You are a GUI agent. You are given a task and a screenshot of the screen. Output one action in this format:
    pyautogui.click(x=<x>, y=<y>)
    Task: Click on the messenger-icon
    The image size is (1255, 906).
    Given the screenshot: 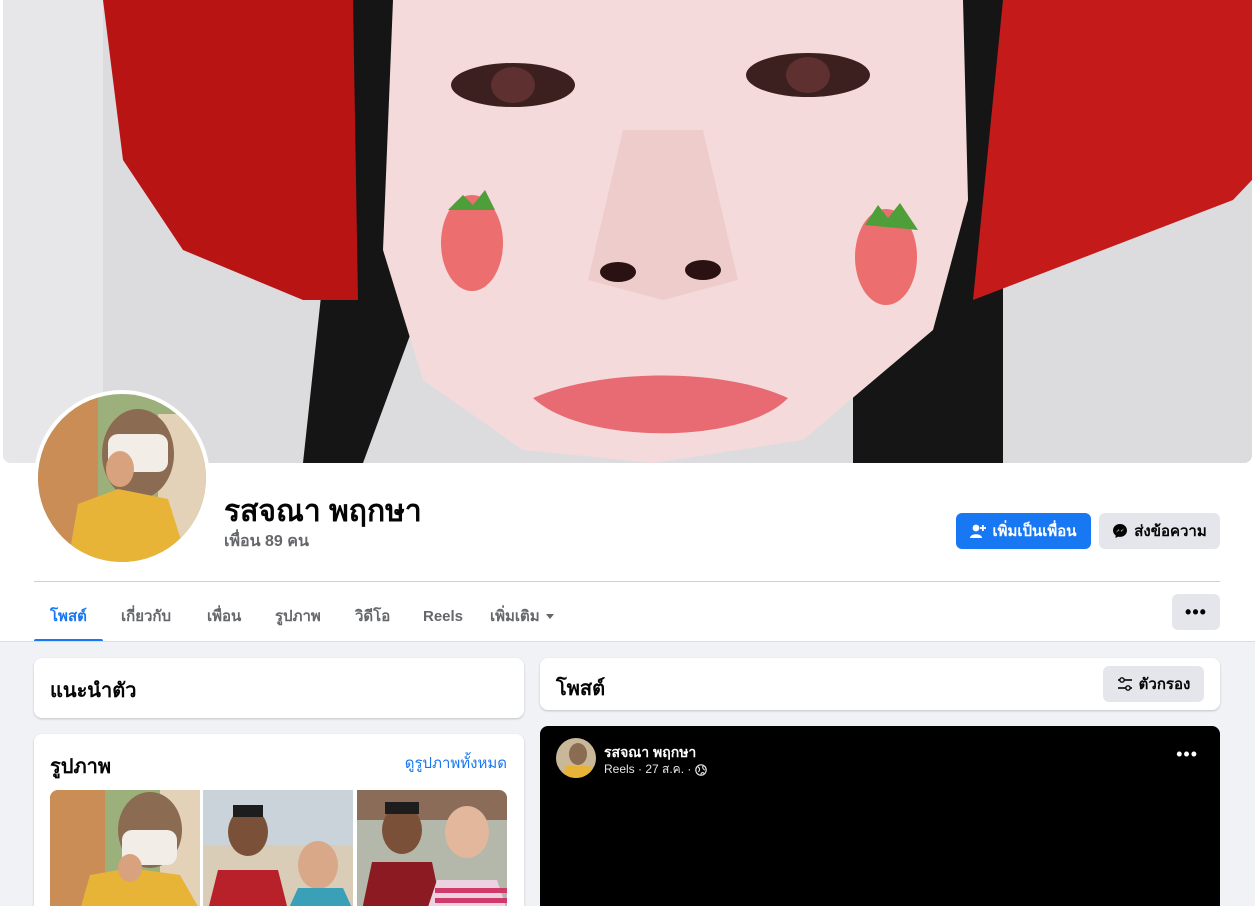 What is the action you would take?
    pyautogui.click(x=1120, y=531)
    